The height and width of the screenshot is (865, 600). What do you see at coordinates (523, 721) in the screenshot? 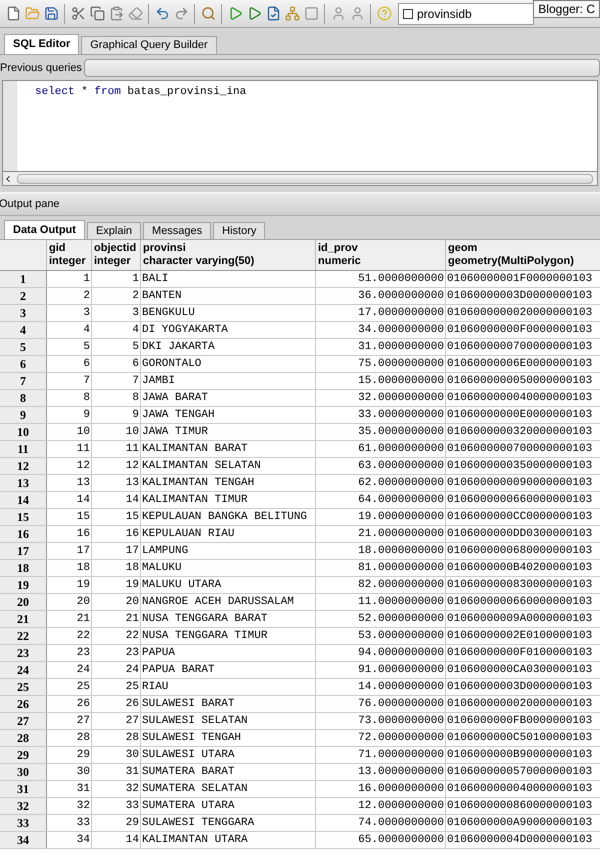
I see `table-cell: 0106000000FB0000000103` at bounding box center [523, 721].